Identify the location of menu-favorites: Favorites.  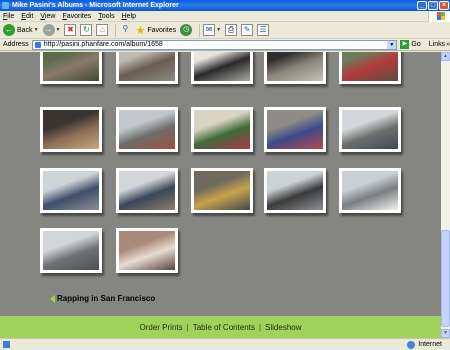
(76, 16).